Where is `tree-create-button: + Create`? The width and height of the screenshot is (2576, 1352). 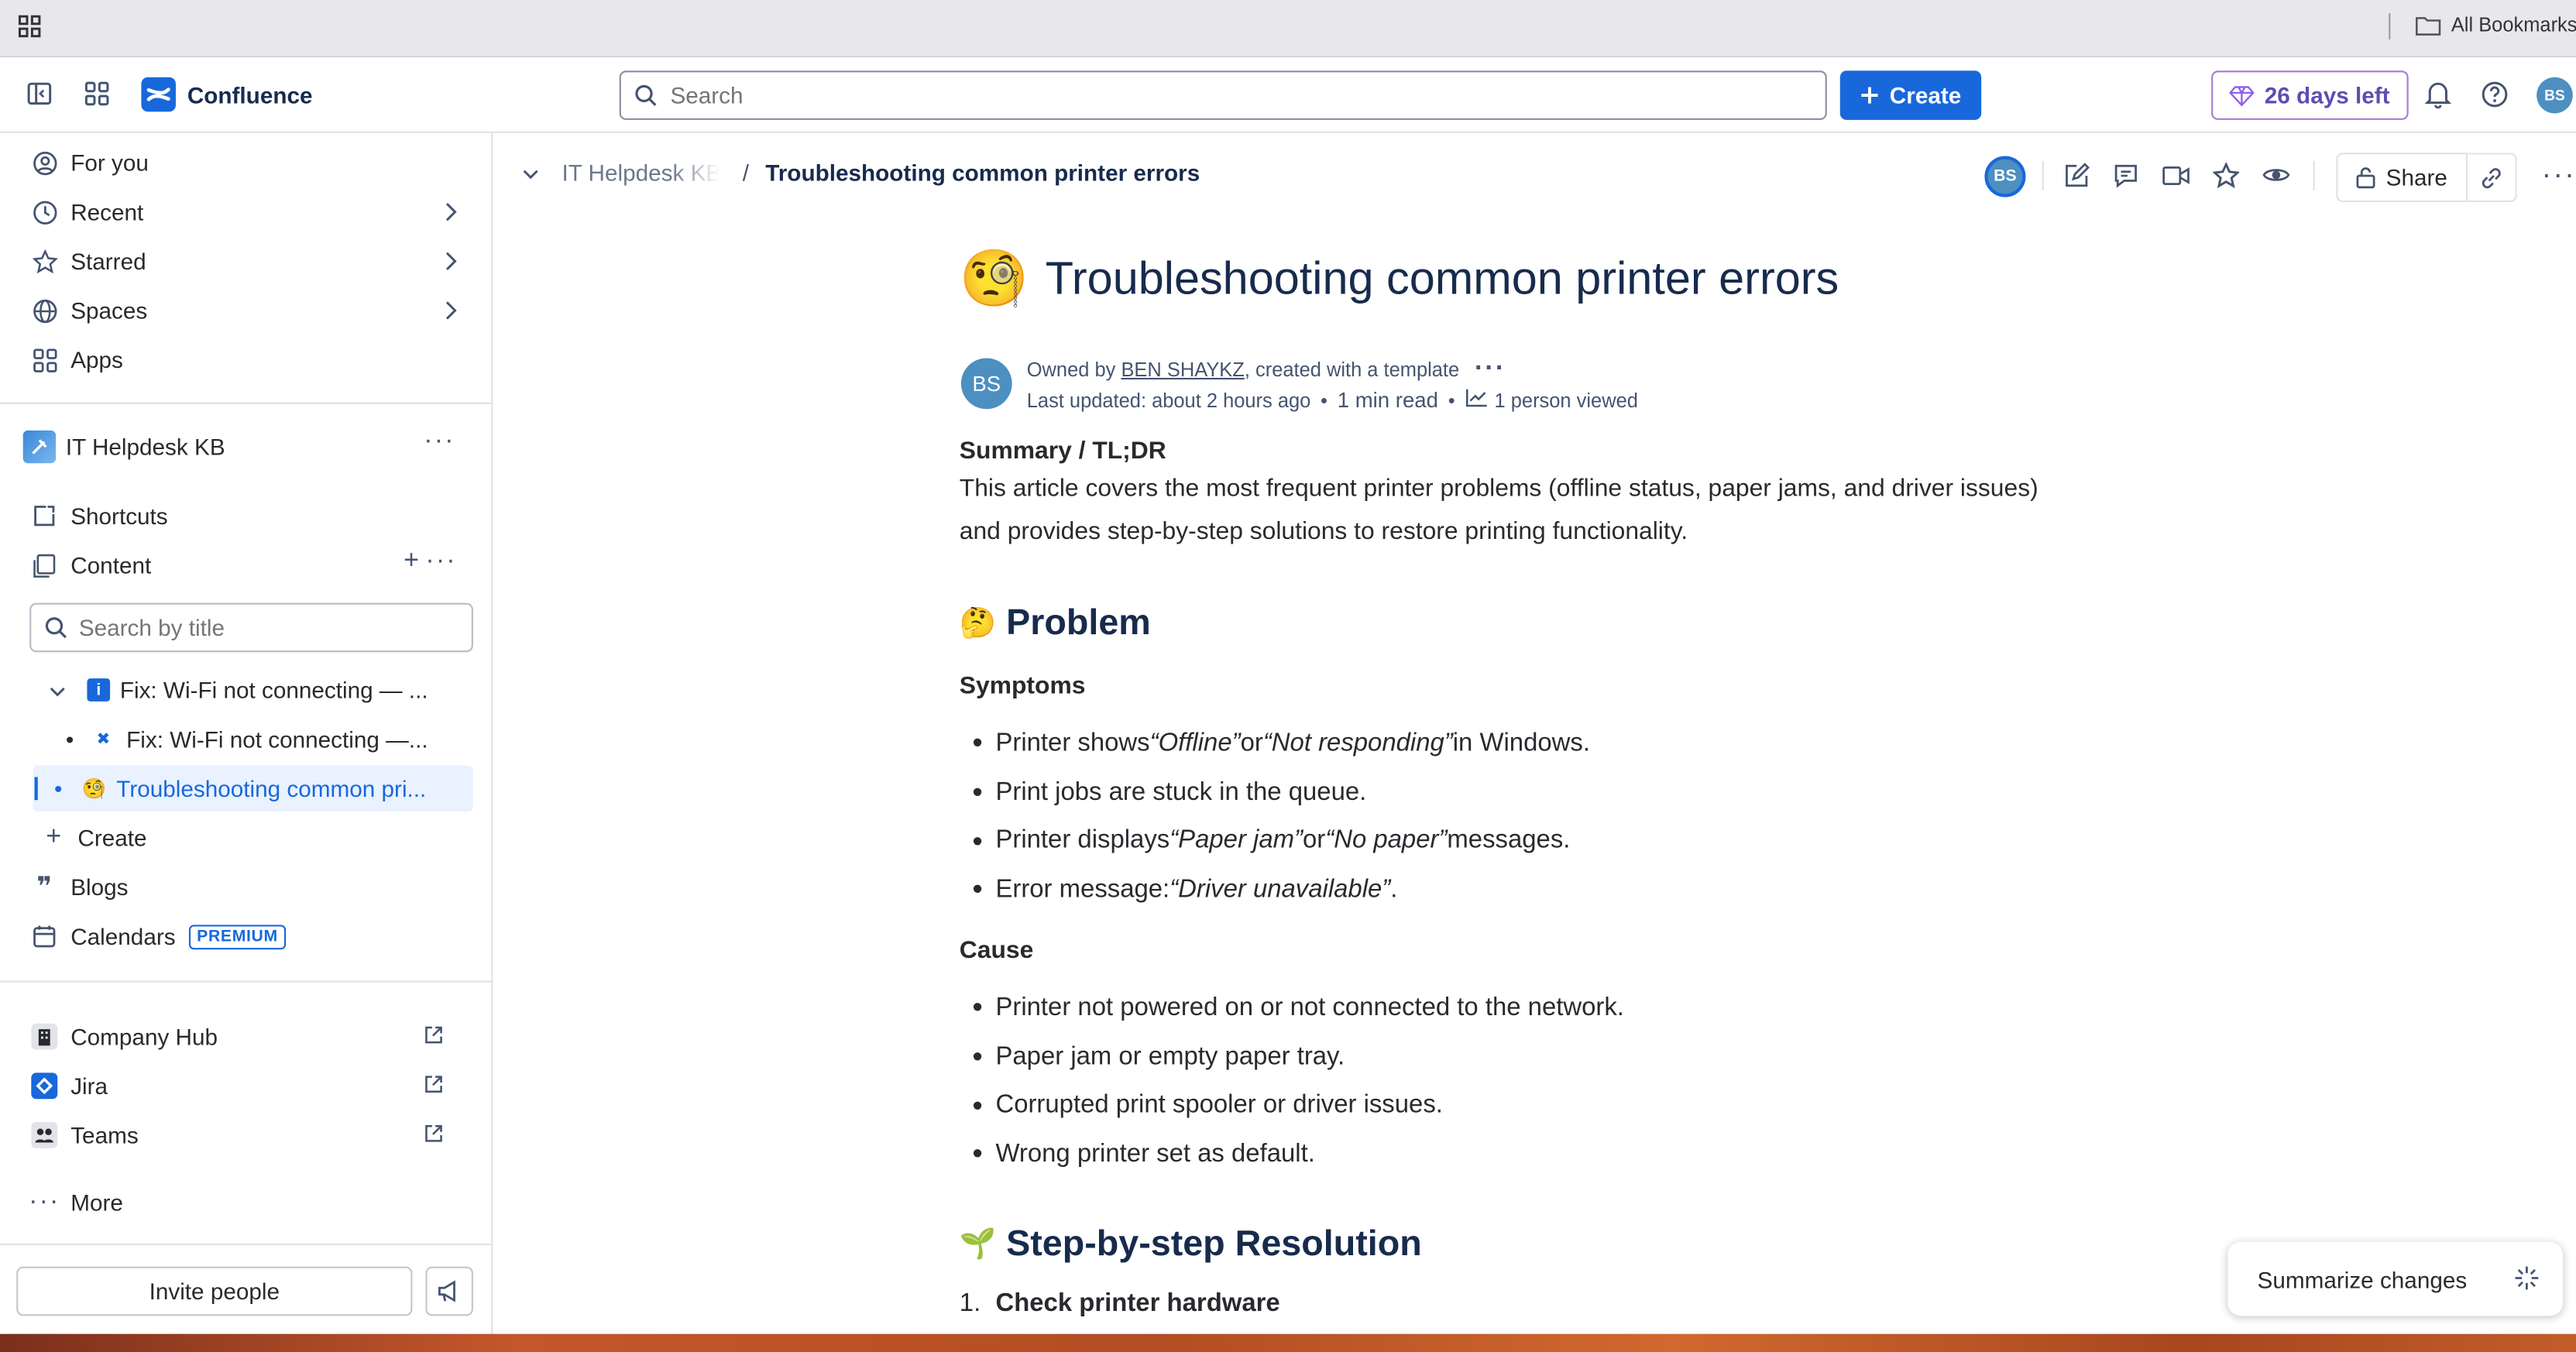
tree-create-button: + Create is located at coordinates (210, 837).